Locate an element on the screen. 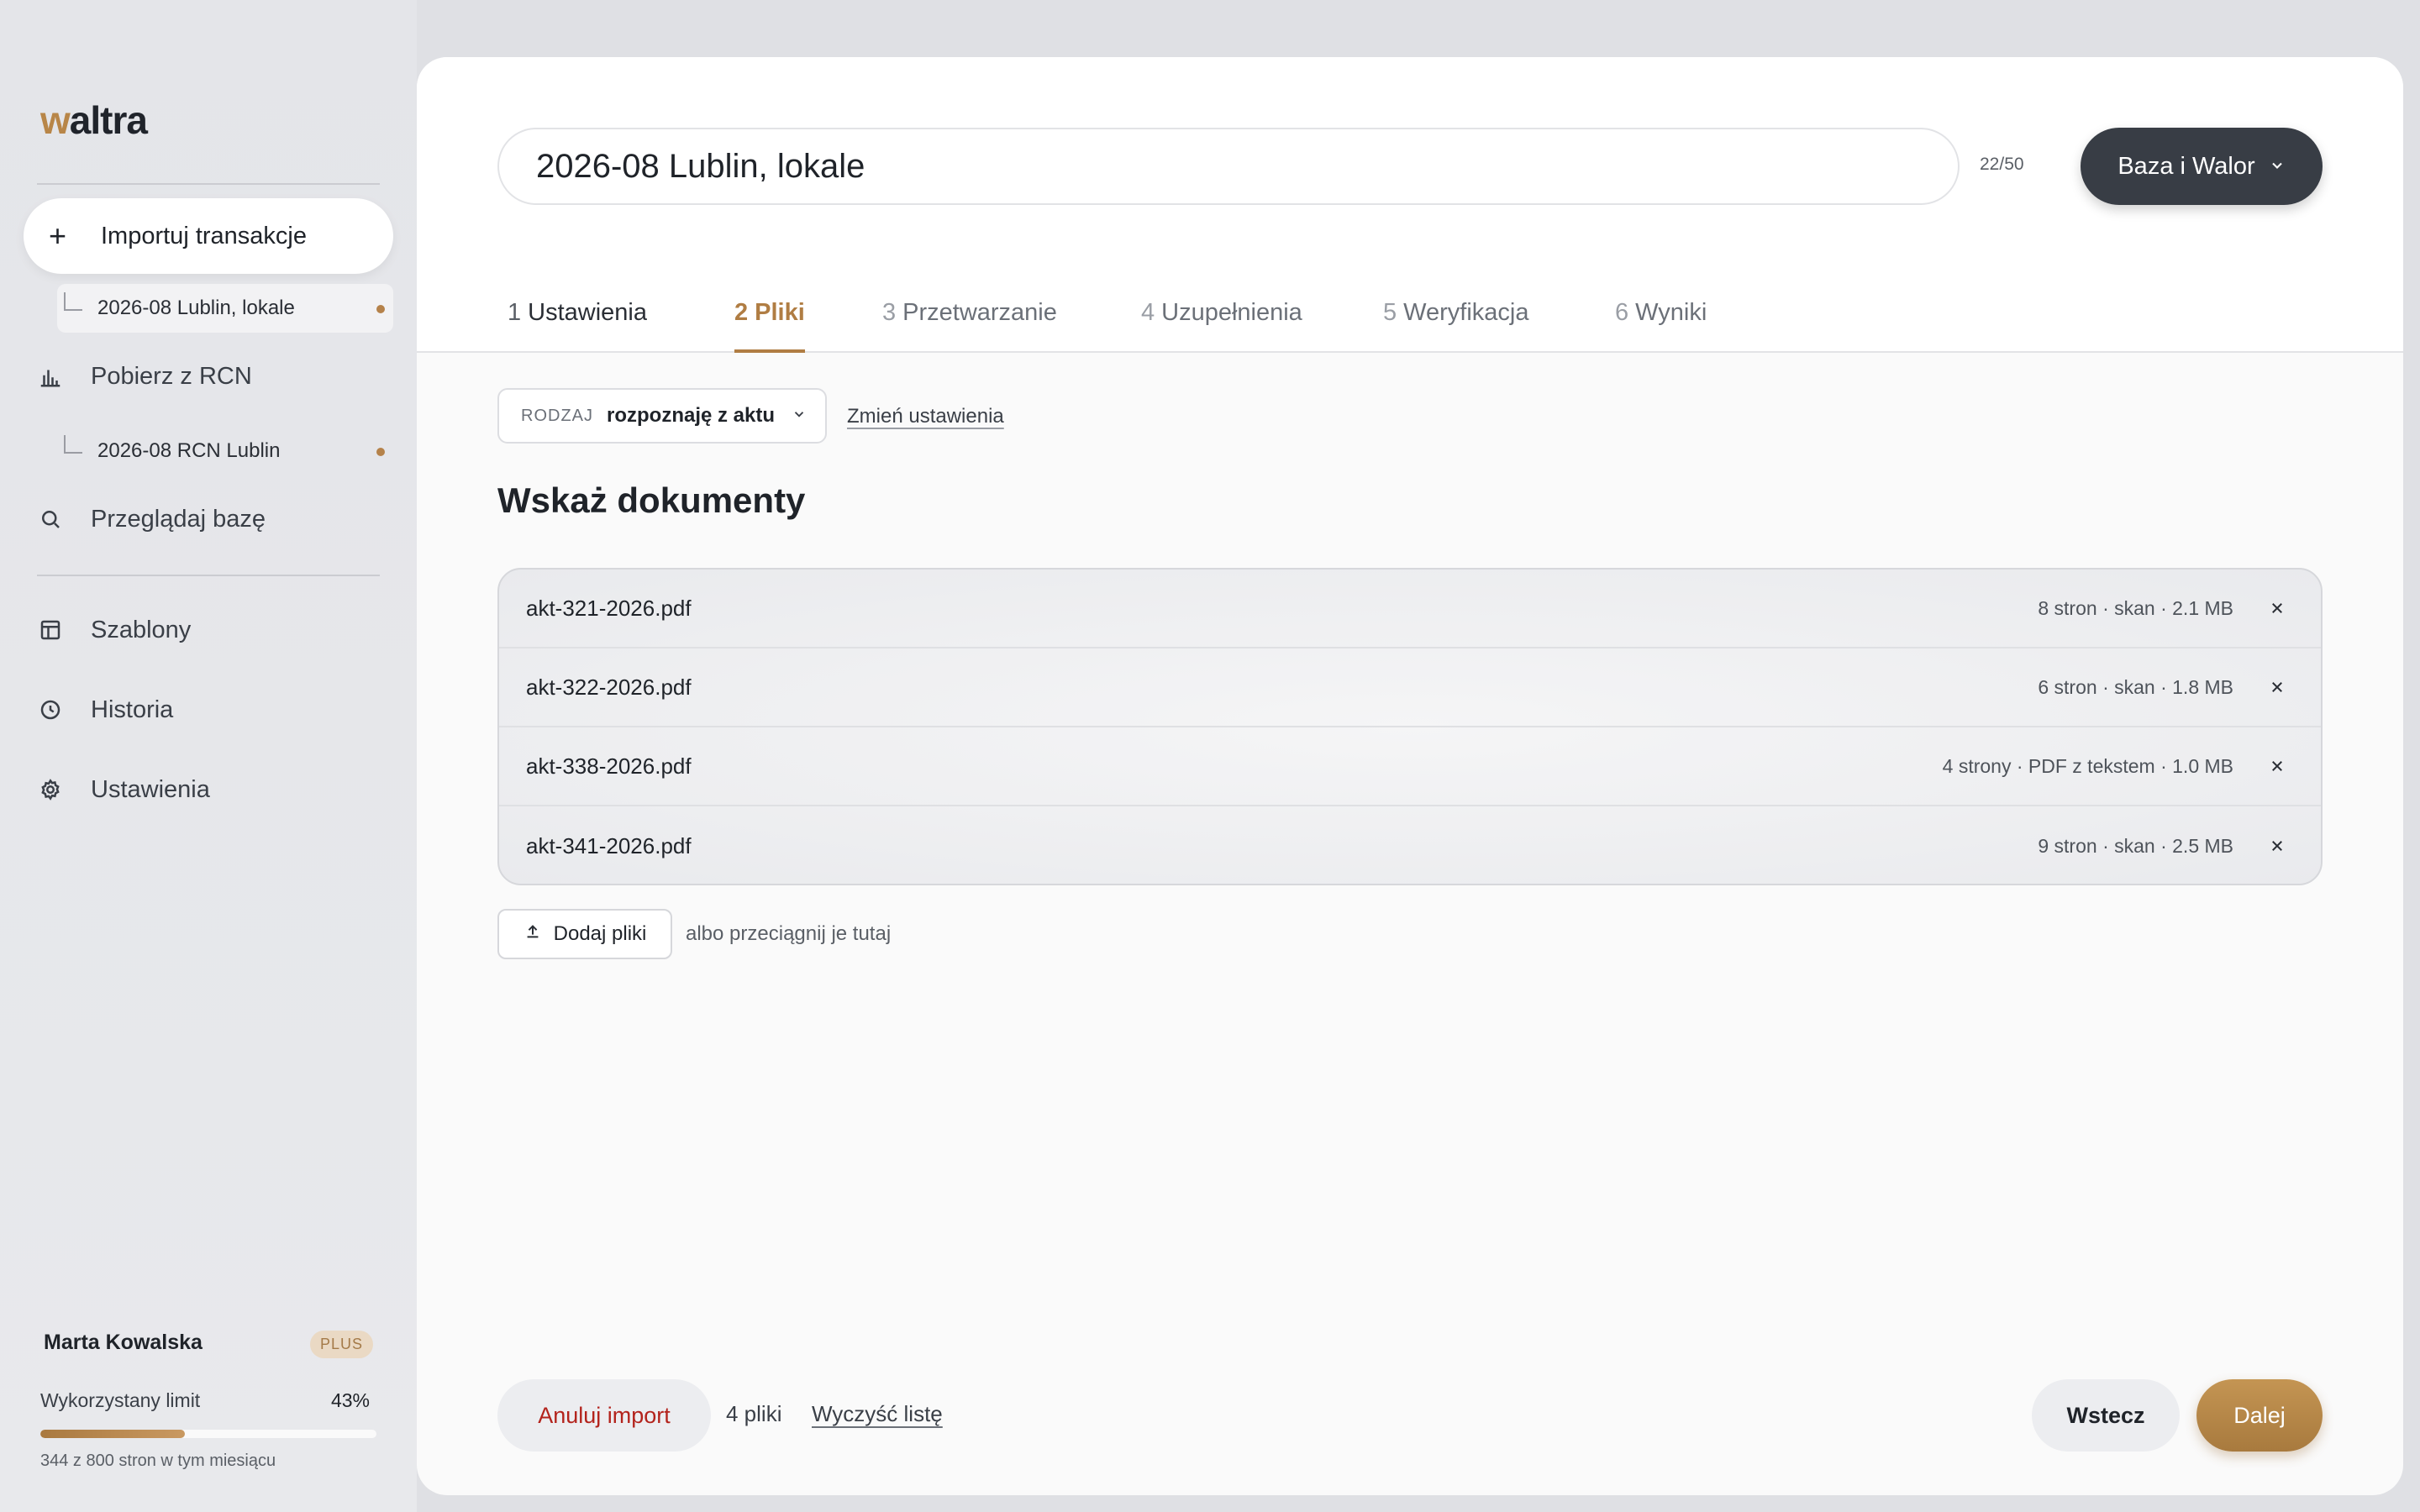  plan-badge: PLUS is located at coordinates (341, 1344).